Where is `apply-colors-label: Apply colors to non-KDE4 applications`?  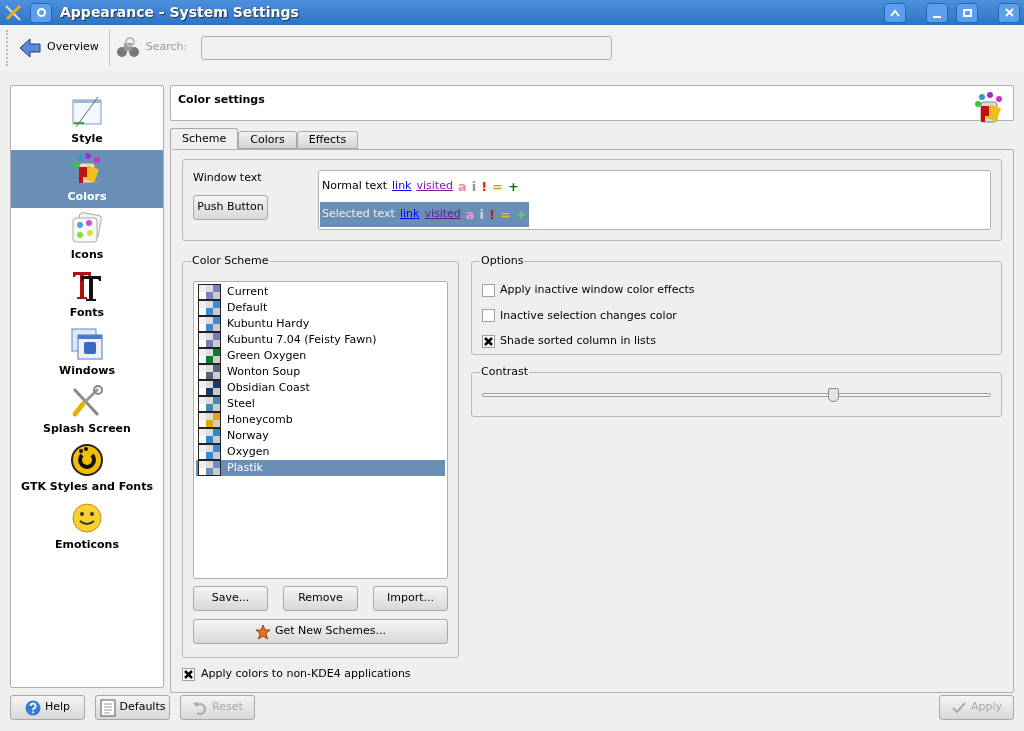
apply-colors-label: Apply colors to non-KDE4 applications is located at coordinates (306, 674).